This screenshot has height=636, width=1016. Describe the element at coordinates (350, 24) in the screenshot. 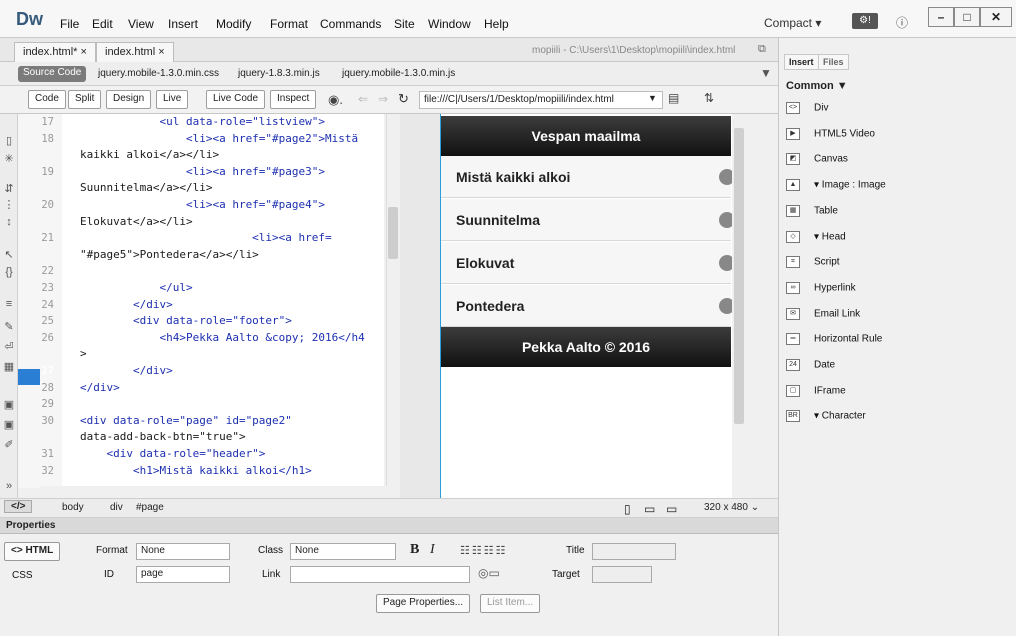

I see `menu-commands: Commands` at that location.